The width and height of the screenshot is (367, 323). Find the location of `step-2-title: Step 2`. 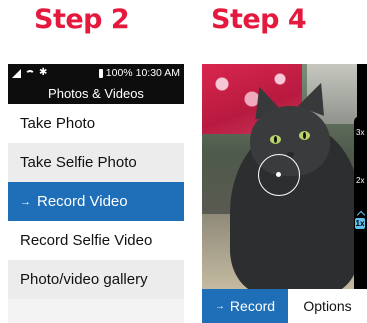

step-2-title: Step 2 is located at coordinates (82, 19).